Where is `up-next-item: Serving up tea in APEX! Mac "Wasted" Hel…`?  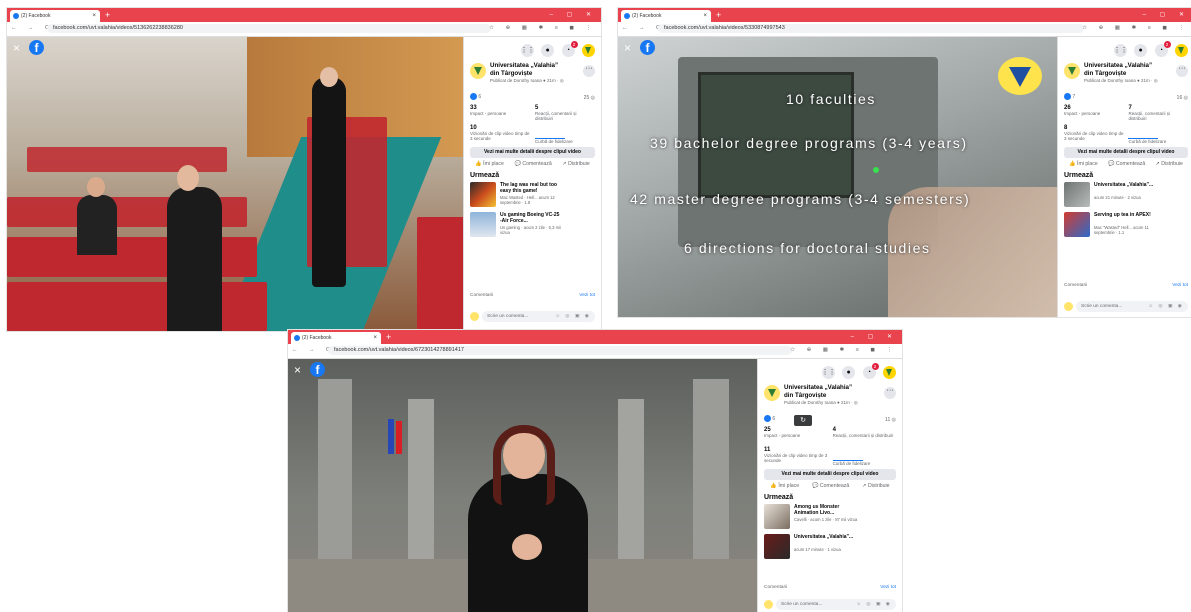 up-next-item: Serving up tea in APEX! Mac "Wasted" Hel… is located at coordinates (1126, 225).